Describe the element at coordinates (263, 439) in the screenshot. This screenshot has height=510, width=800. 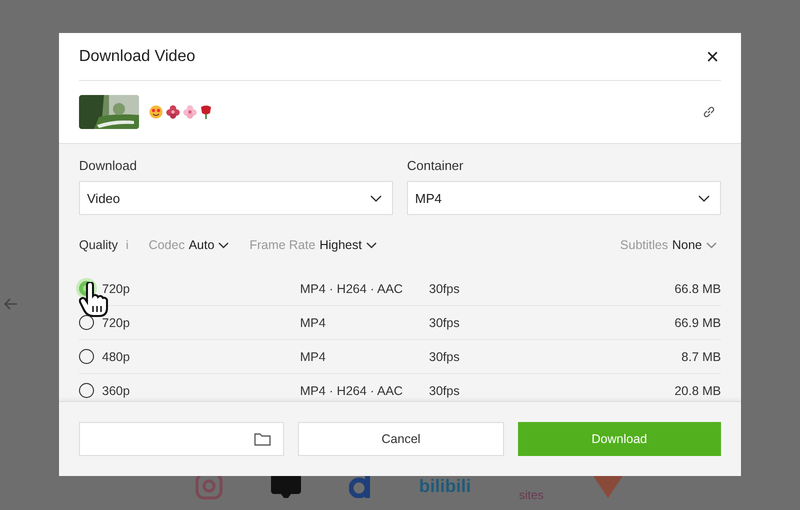
I see `folder-icon` at that location.